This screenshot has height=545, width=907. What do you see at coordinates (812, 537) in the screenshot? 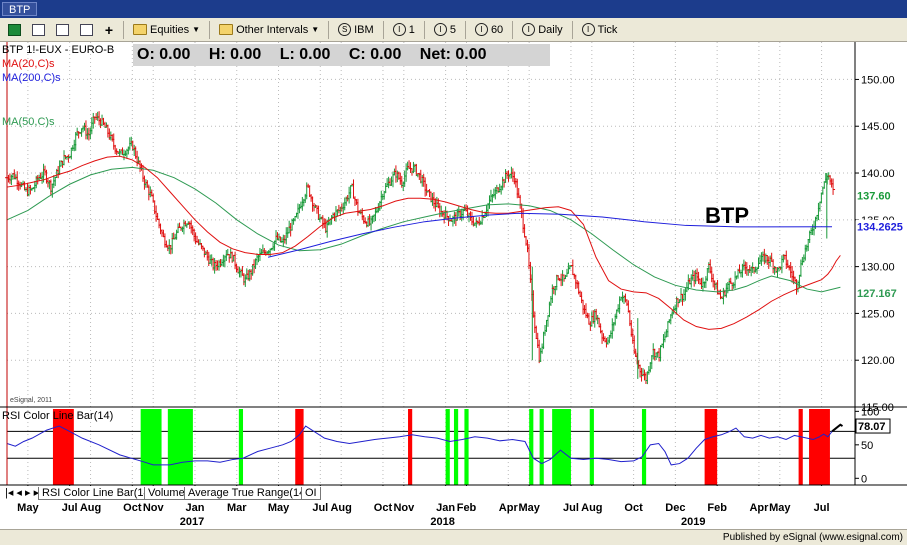
I see `publisher-text: Published by eSignal (www.esignal.com)` at bounding box center [812, 537].